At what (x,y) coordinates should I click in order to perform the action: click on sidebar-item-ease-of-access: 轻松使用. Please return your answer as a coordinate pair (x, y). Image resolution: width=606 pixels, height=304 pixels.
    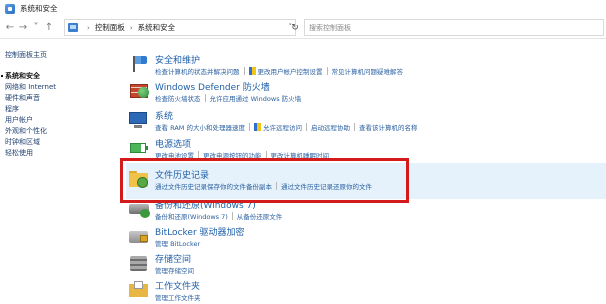
    Looking at the image, I should click on (60, 153).